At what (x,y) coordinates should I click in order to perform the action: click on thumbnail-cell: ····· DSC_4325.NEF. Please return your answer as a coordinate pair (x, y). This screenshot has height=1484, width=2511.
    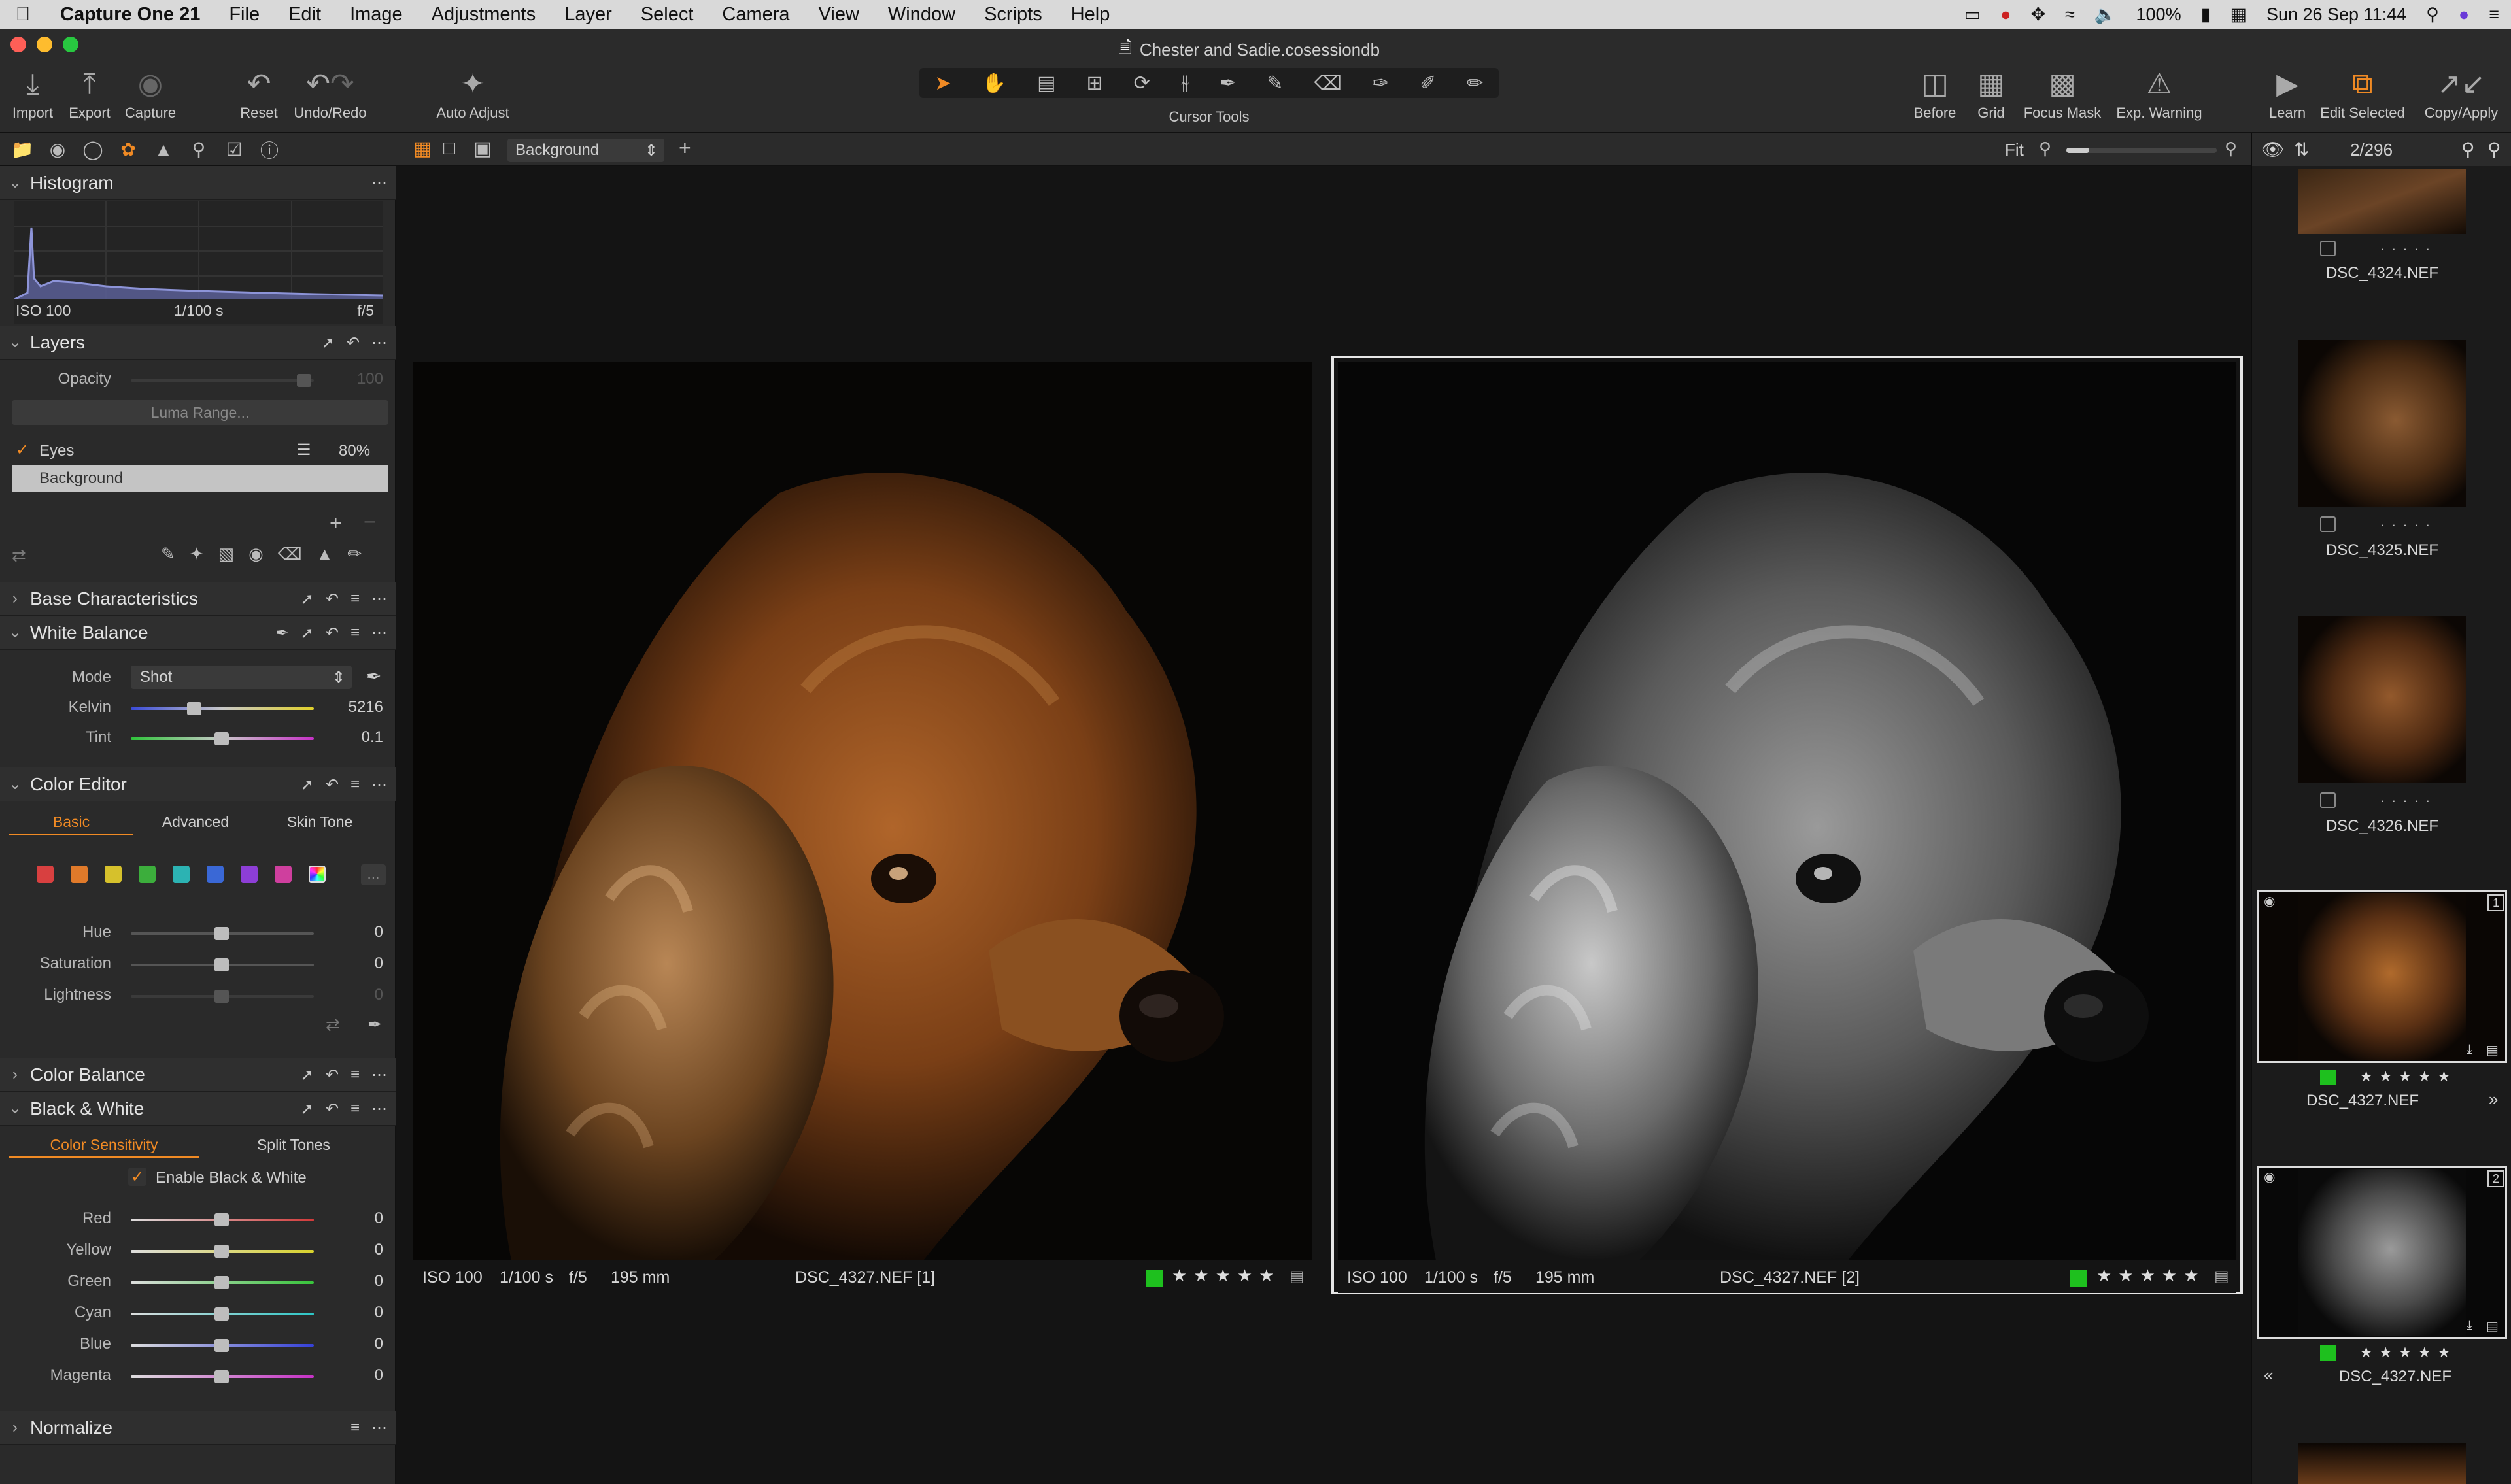
    Looking at the image, I should click on (2382, 451).